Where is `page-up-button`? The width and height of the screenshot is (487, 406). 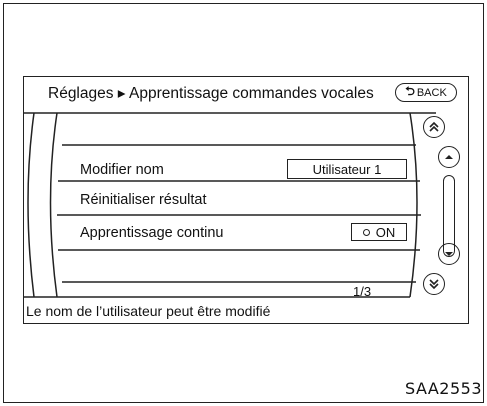 page-up-button is located at coordinates (434, 127).